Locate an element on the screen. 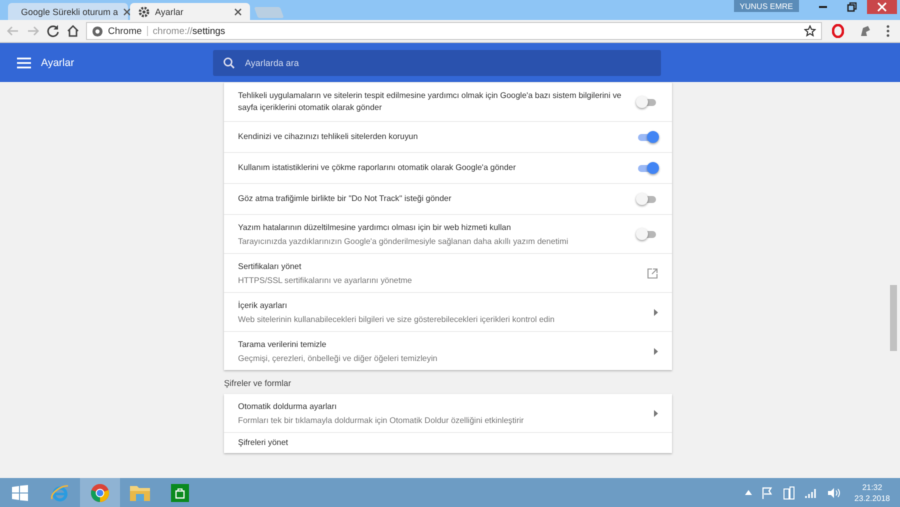 This screenshot has height=507, width=900. settings-row: Yazım hatalarının düzeltilmesine yardımcı olması için bir web hizmeti kullan Tarayıcınızda yazdıklarınızın Google'a gönderilmesiyle sağlanan daha akıllı yazım denetimi is located at coordinates (448, 233).